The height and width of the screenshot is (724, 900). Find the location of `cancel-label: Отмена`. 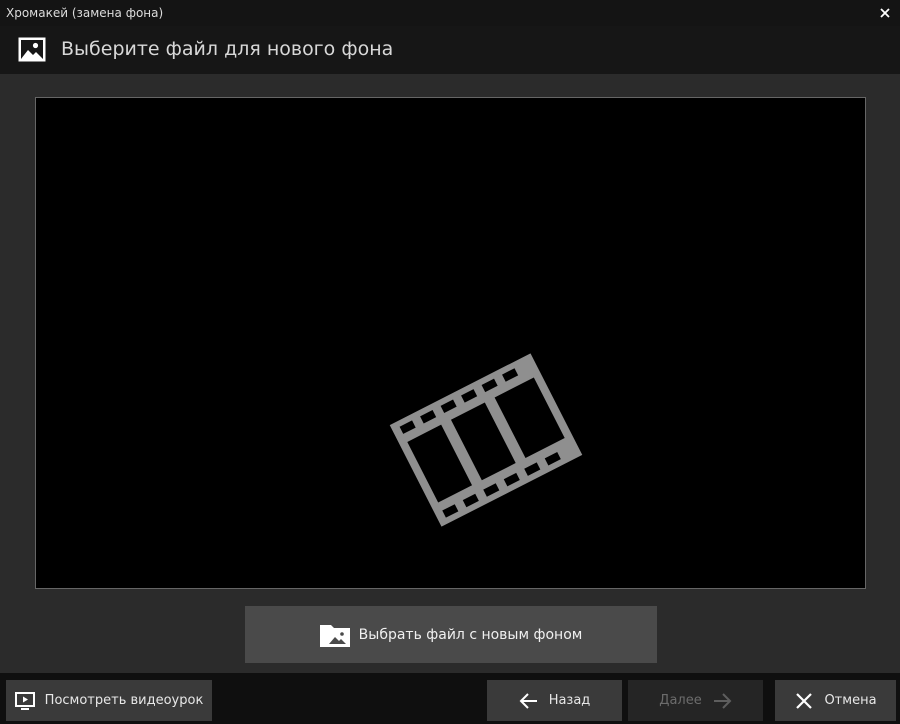

cancel-label: Отмена is located at coordinates (850, 700).